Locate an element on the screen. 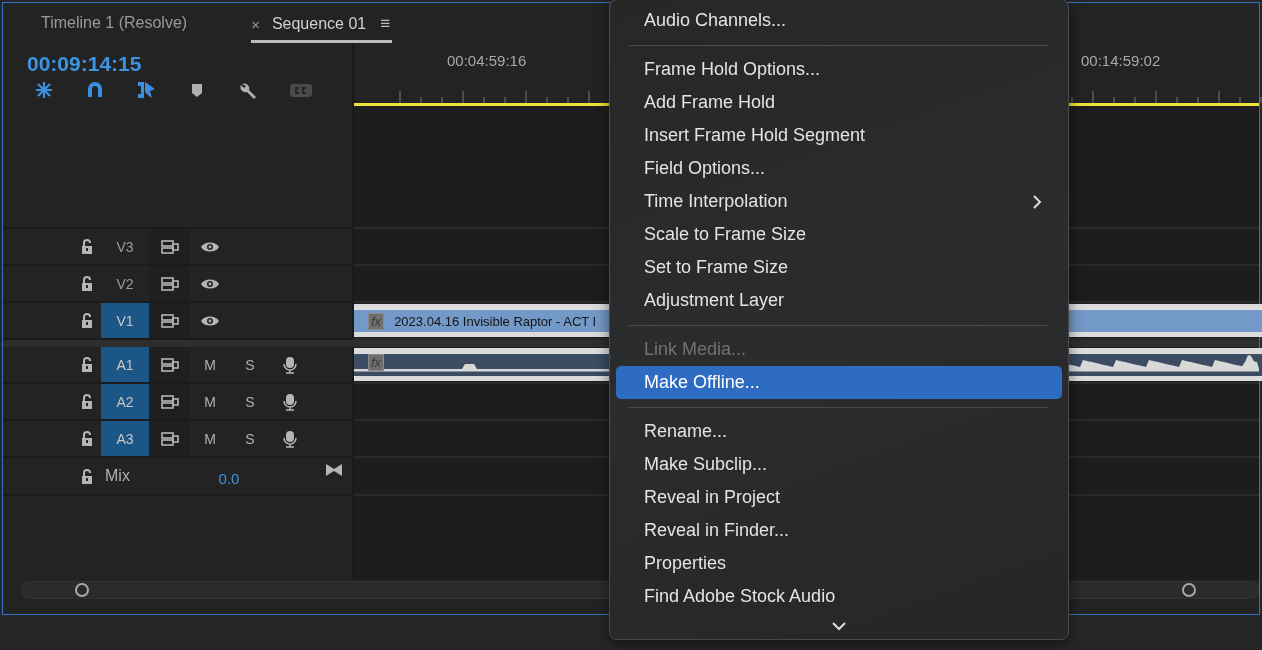  track-name: Mix is located at coordinates (118, 476).